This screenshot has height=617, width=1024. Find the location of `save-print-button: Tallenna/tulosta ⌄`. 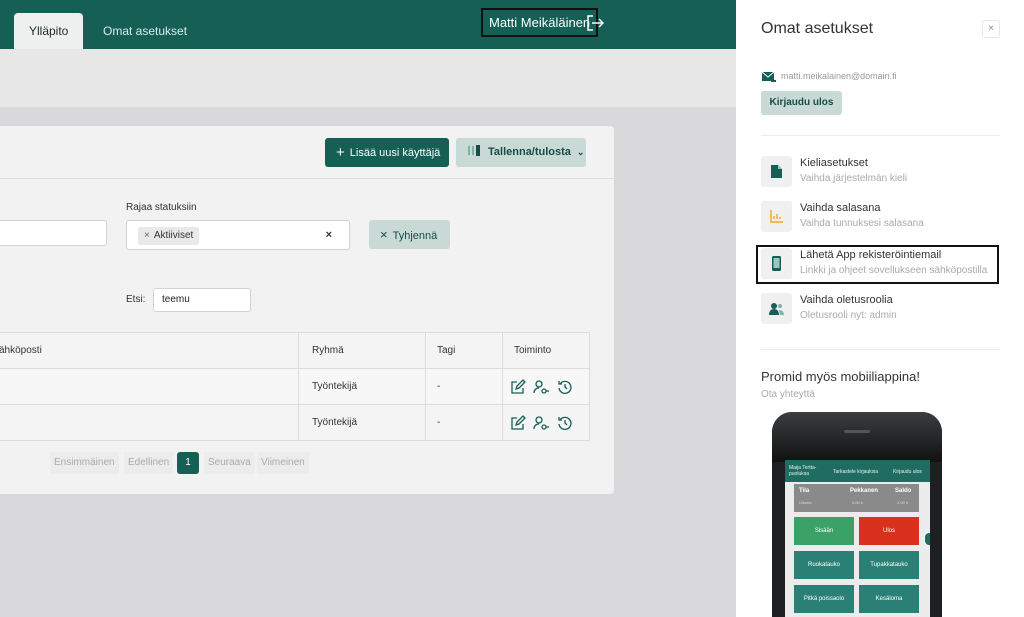

save-print-button: Tallenna/tulosta ⌄ is located at coordinates (521, 152).